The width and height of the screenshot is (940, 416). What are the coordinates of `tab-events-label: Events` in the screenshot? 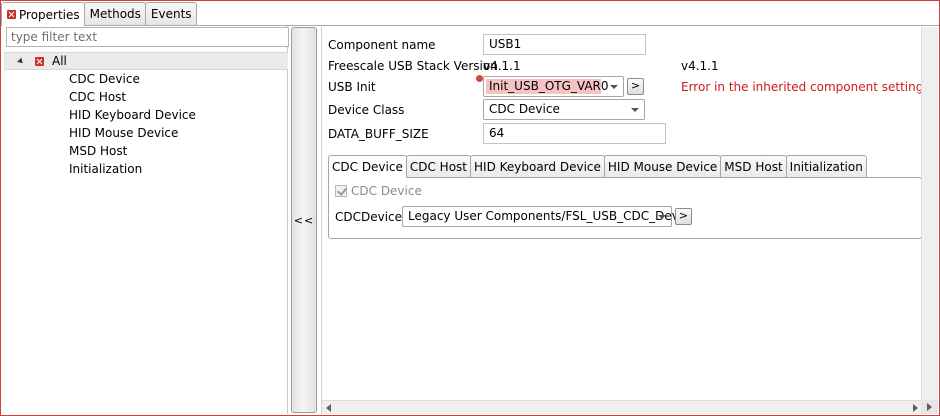 It's located at (171, 14).